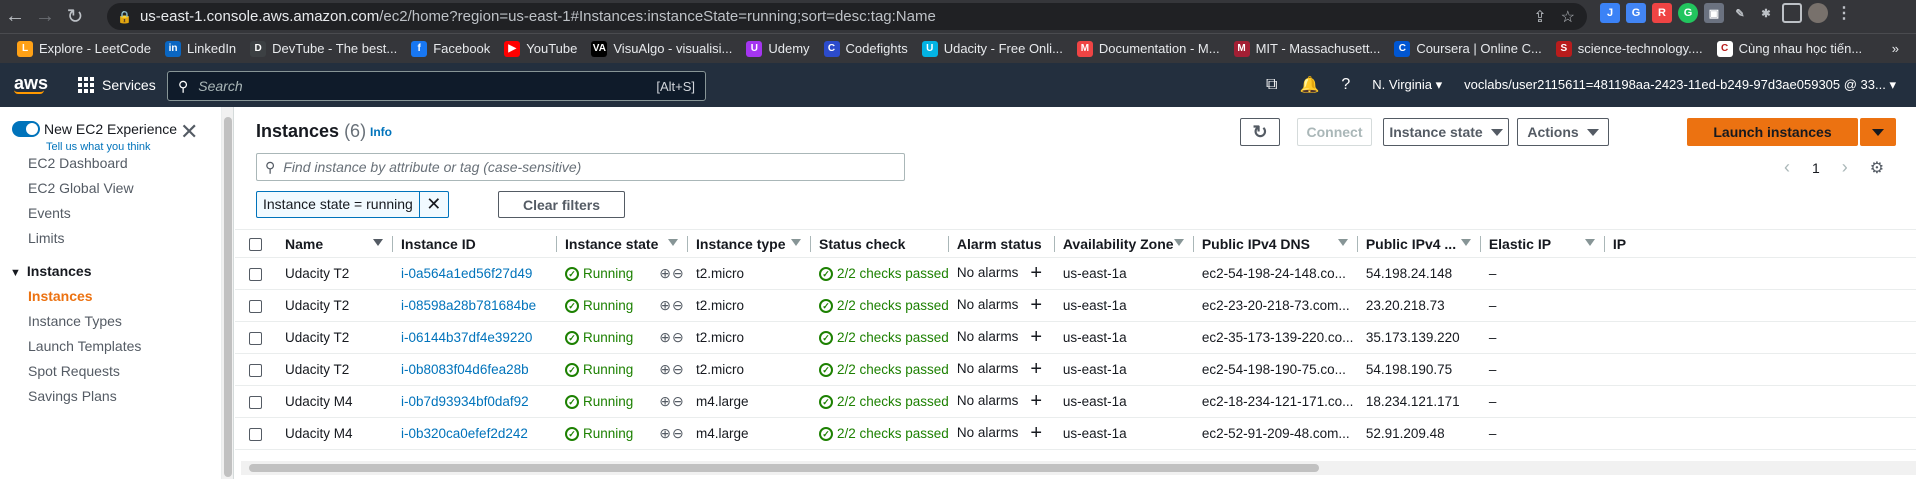 This screenshot has height=479, width=1916. What do you see at coordinates (436, 86) in the screenshot?
I see `aws-search-input: ⚲ Search [Alt+S]` at bounding box center [436, 86].